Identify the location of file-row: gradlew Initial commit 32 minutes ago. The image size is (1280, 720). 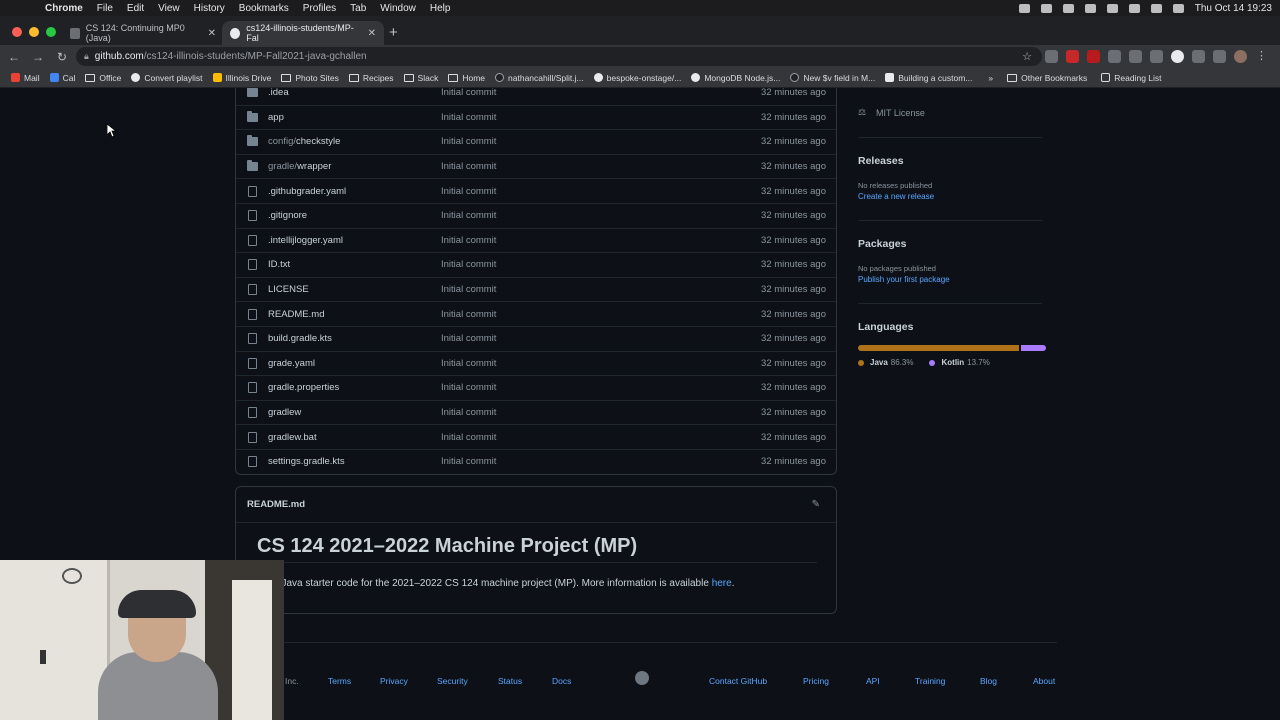
(536, 412).